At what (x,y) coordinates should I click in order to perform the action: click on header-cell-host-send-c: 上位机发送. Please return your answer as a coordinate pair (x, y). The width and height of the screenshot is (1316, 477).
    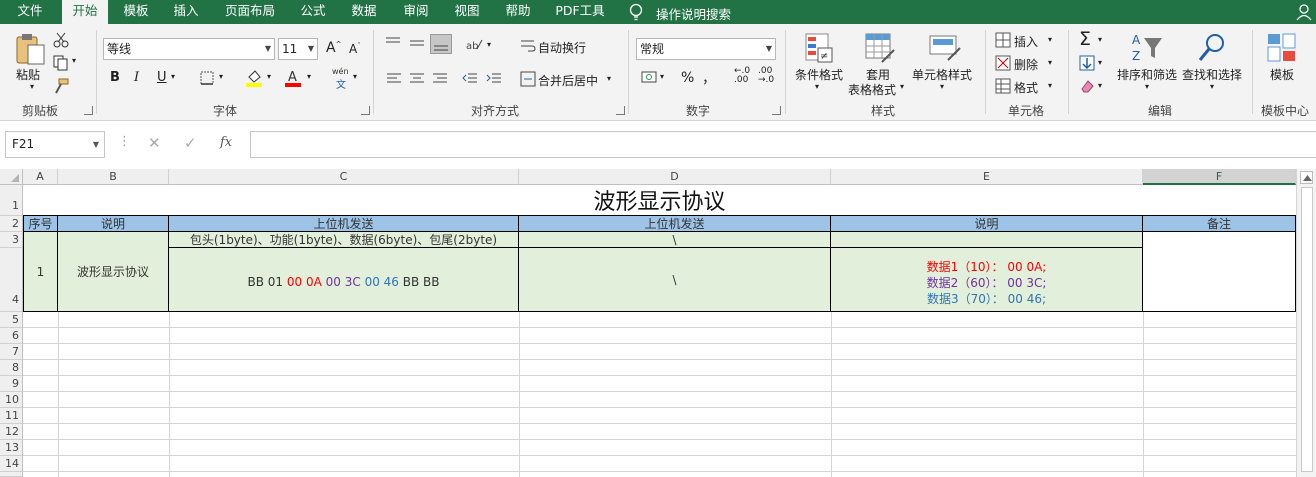
    Looking at the image, I should click on (344, 224).